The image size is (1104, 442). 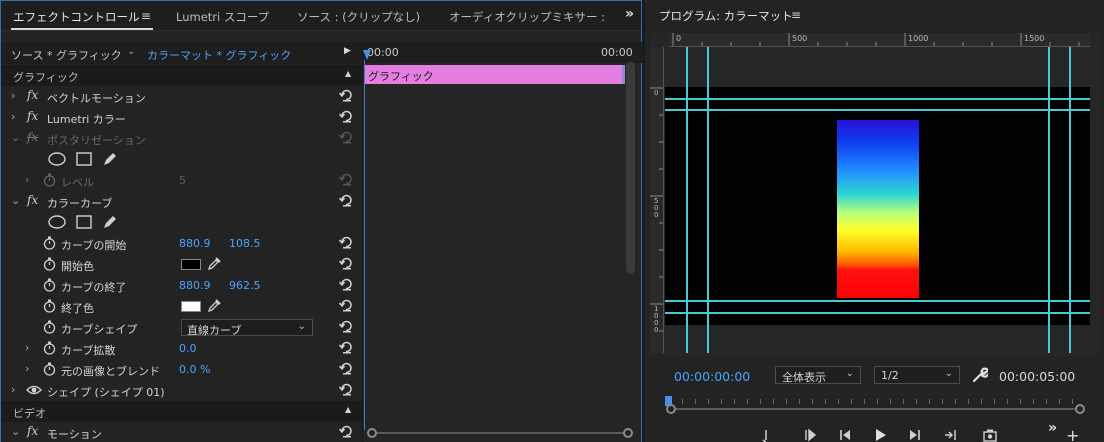 I want to click on param-row-level: › レベル 5, so click(x=181, y=180).